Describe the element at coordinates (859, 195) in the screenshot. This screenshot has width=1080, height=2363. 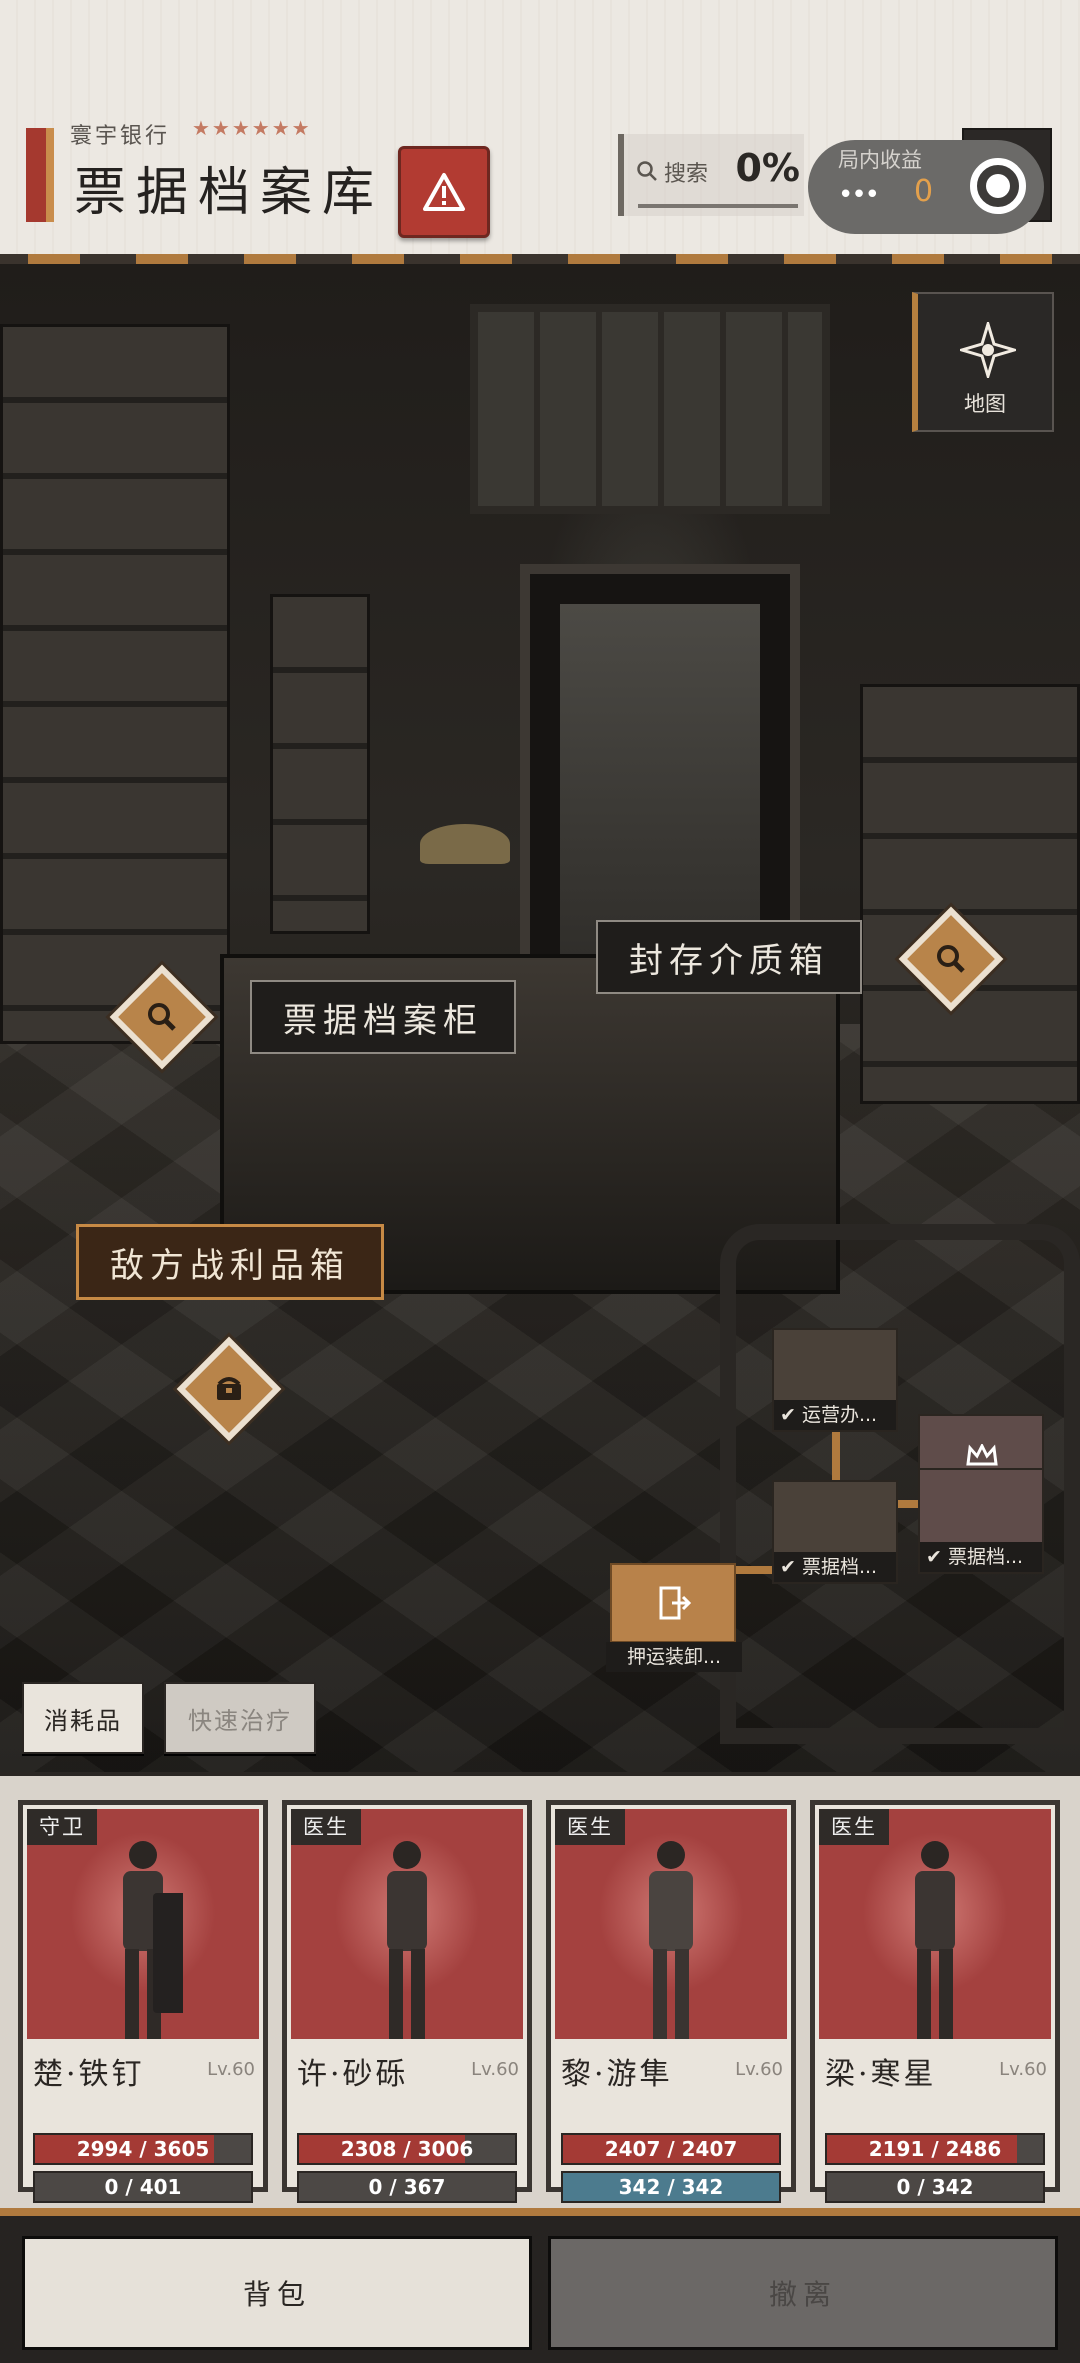
I see `income-dots: •••` at that location.